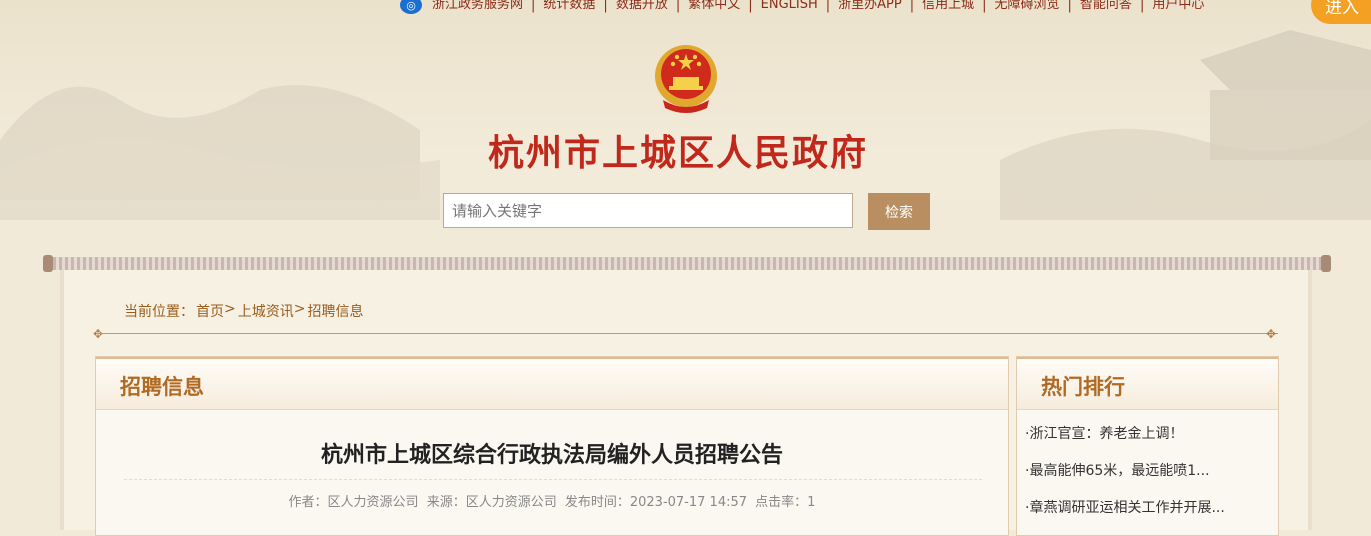 The height and width of the screenshot is (536, 1371). I want to click on breadcrumb-prefix: 当前位置：, so click(159, 312).